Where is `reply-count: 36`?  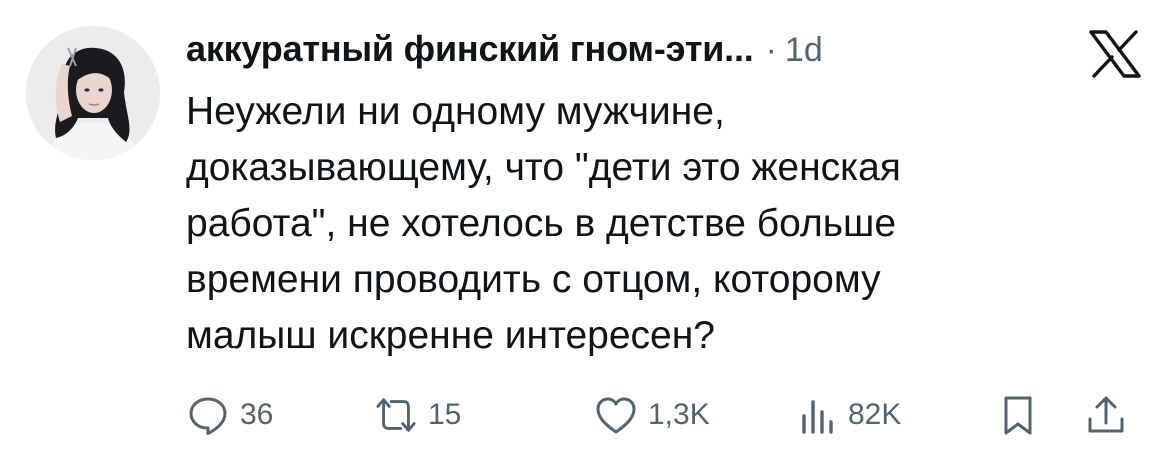
reply-count: 36 is located at coordinates (257, 414).